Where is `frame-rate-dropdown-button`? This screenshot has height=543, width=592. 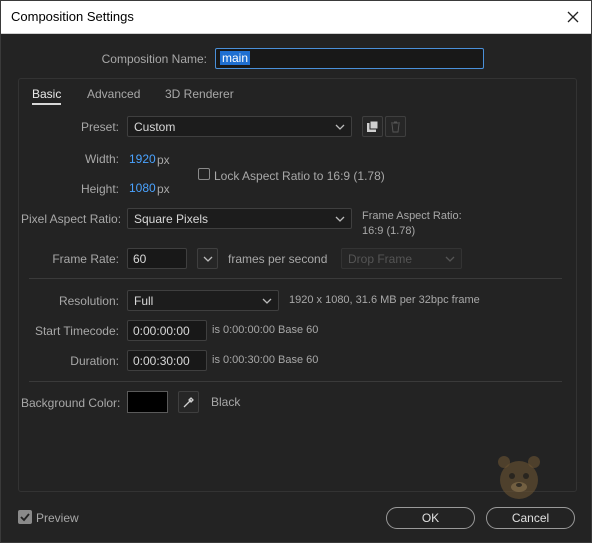
frame-rate-dropdown-button is located at coordinates (207, 258).